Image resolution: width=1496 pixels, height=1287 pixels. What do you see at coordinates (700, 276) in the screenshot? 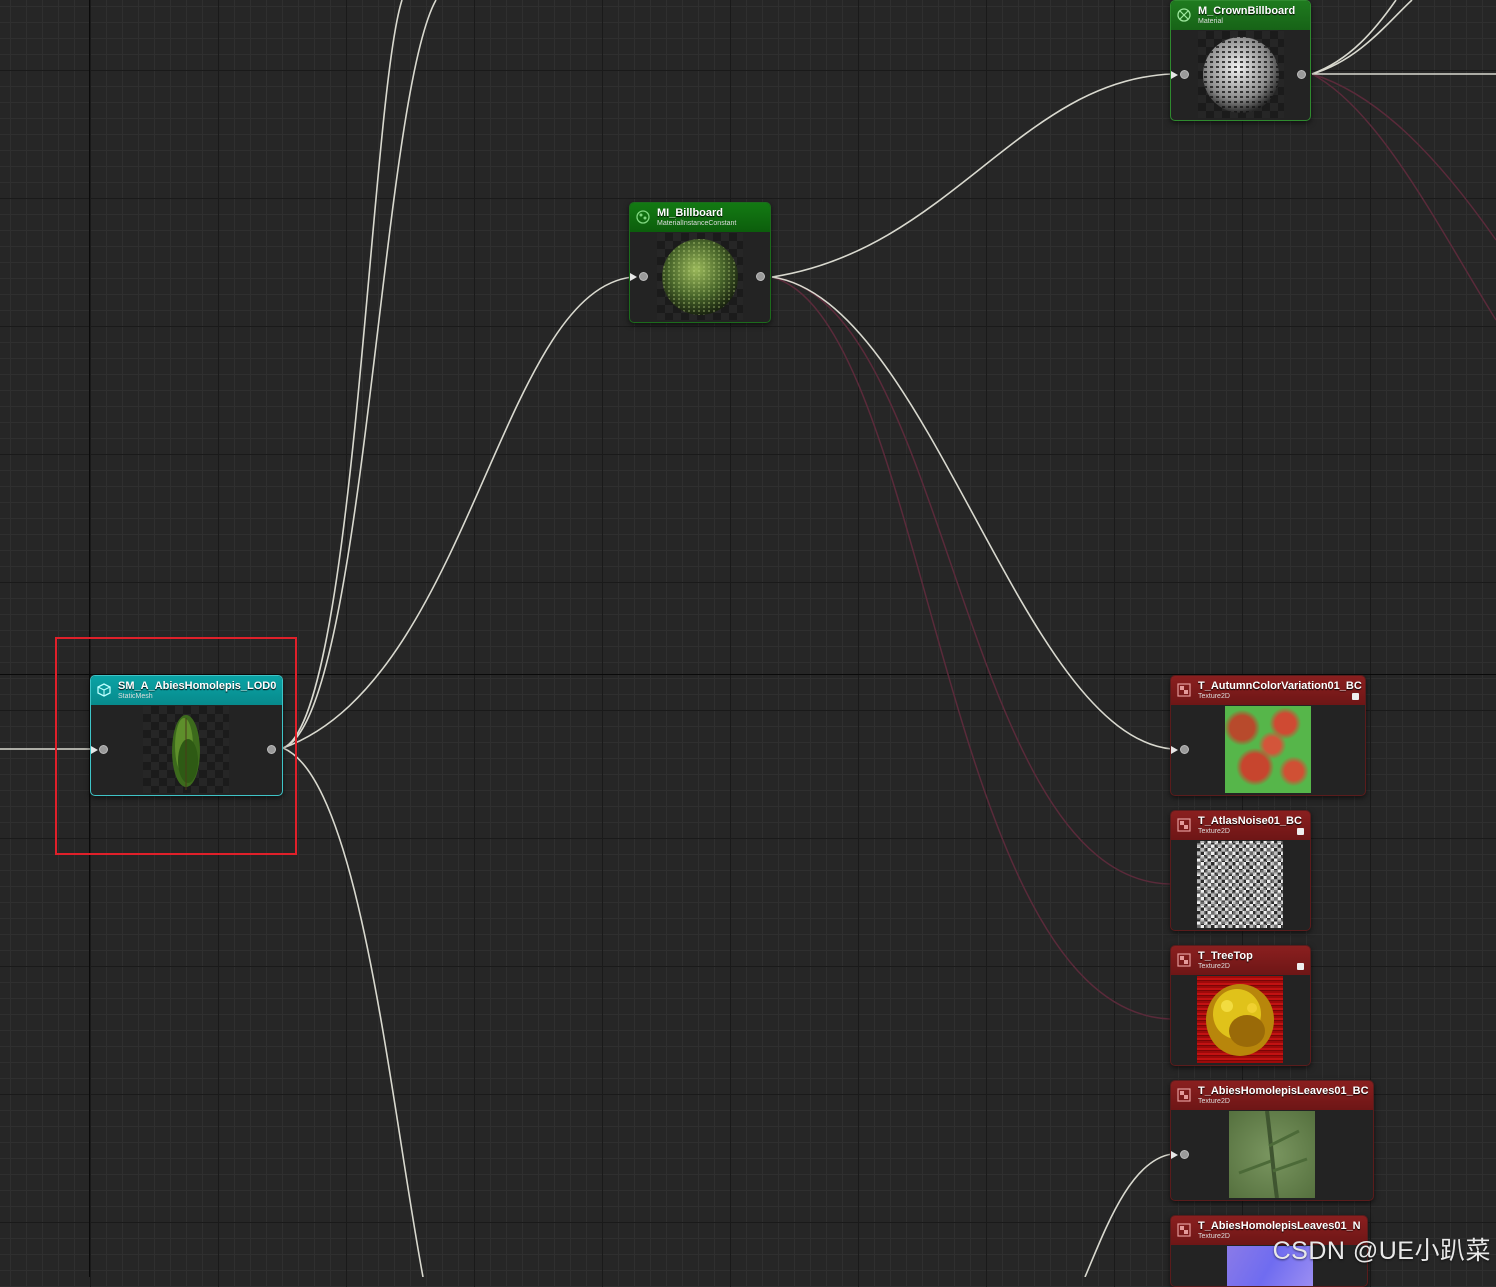
I see `material-instance-thumbnail` at bounding box center [700, 276].